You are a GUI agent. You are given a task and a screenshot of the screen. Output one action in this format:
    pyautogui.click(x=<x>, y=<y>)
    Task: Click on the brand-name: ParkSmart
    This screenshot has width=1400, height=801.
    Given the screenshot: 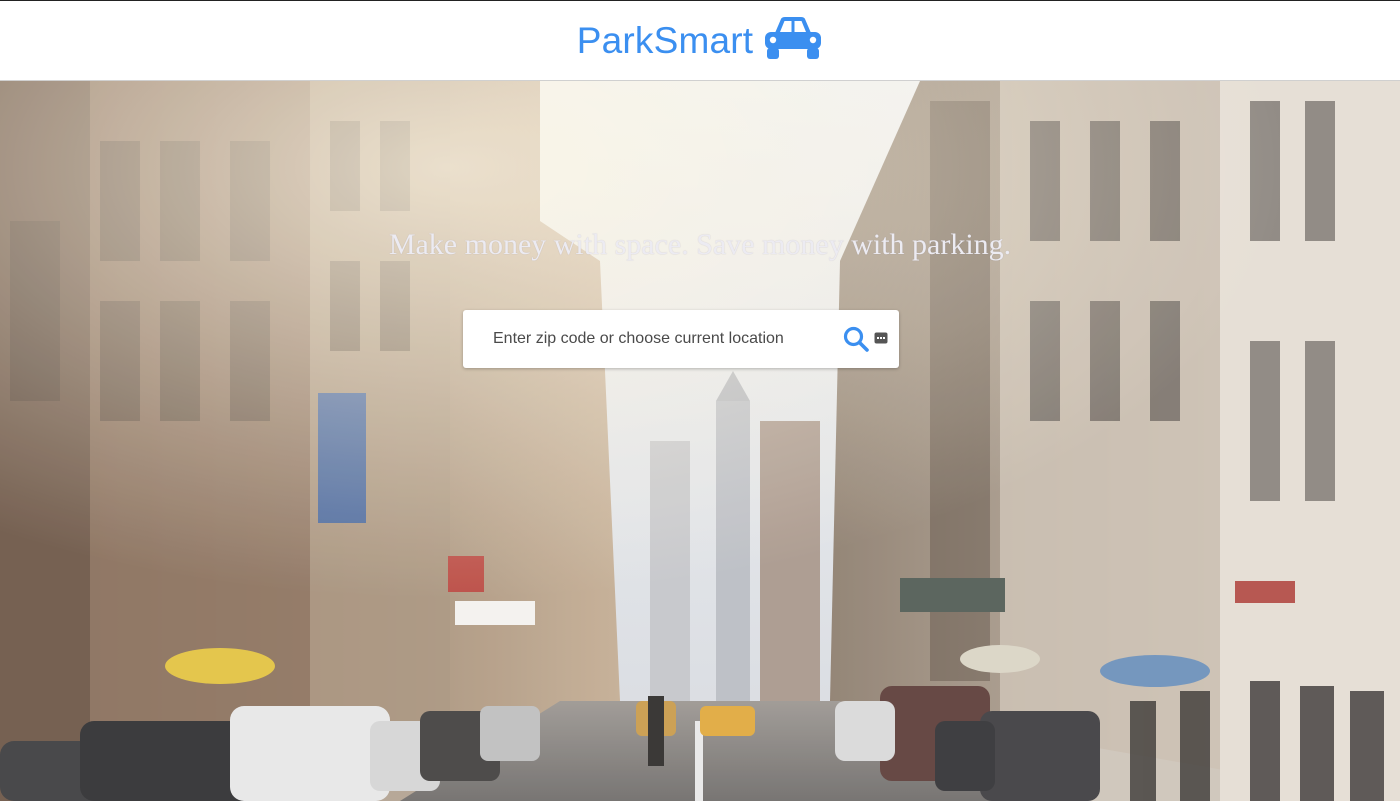 What is the action you would take?
    pyautogui.click(x=665, y=40)
    